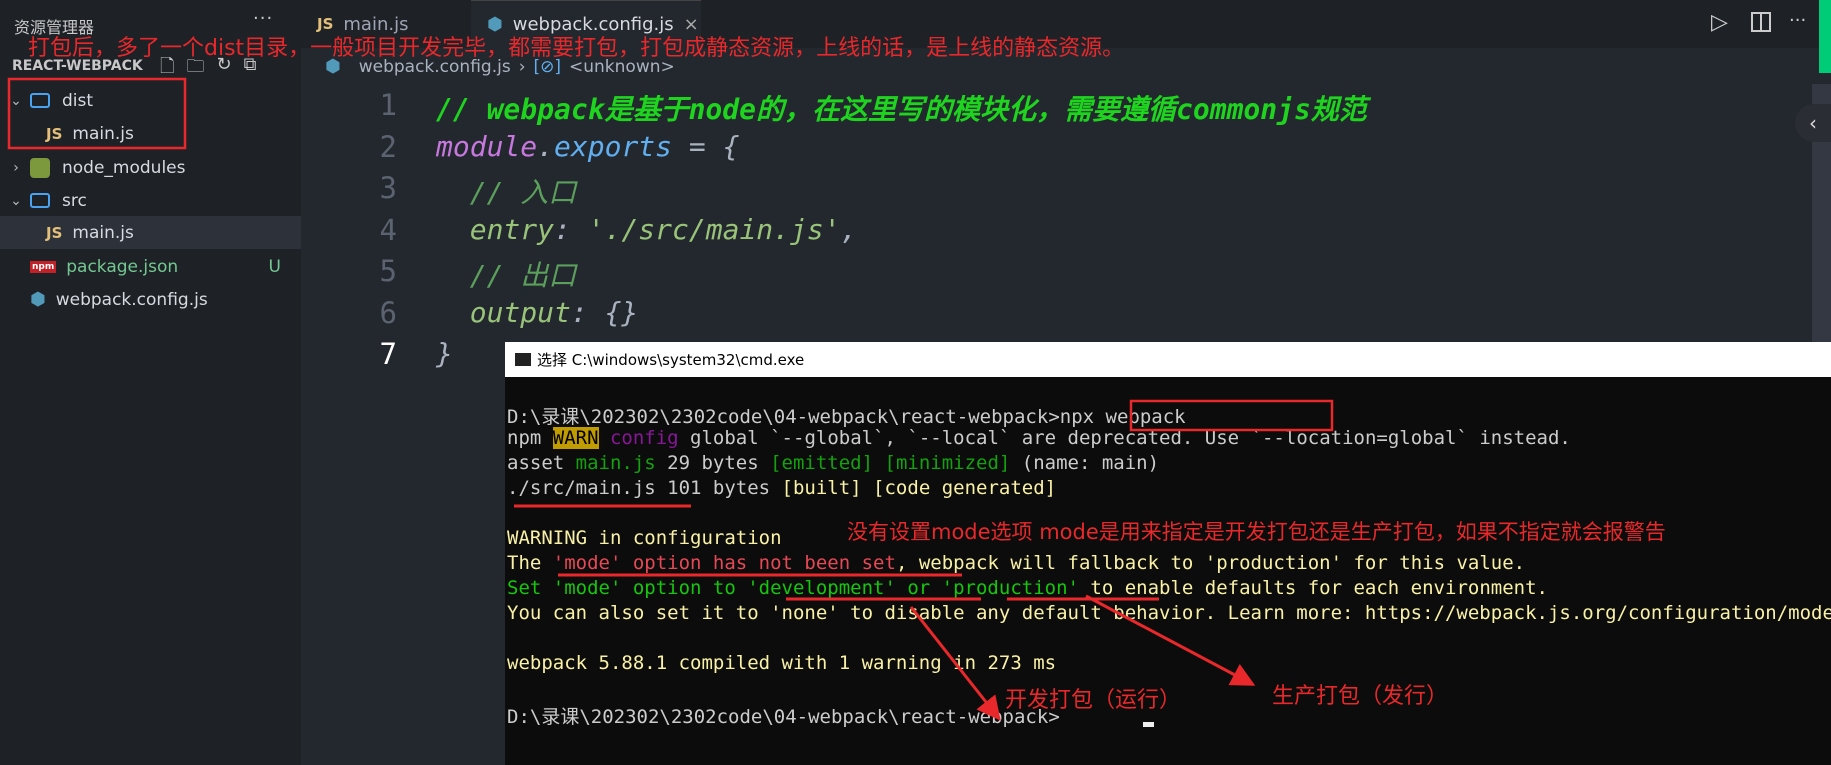 This screenshot has height=765, width=1831. What do you see at coordinates (1170, 640) in the screenshot?
I see `prod-arrow` at bounding box center [1170, 640].